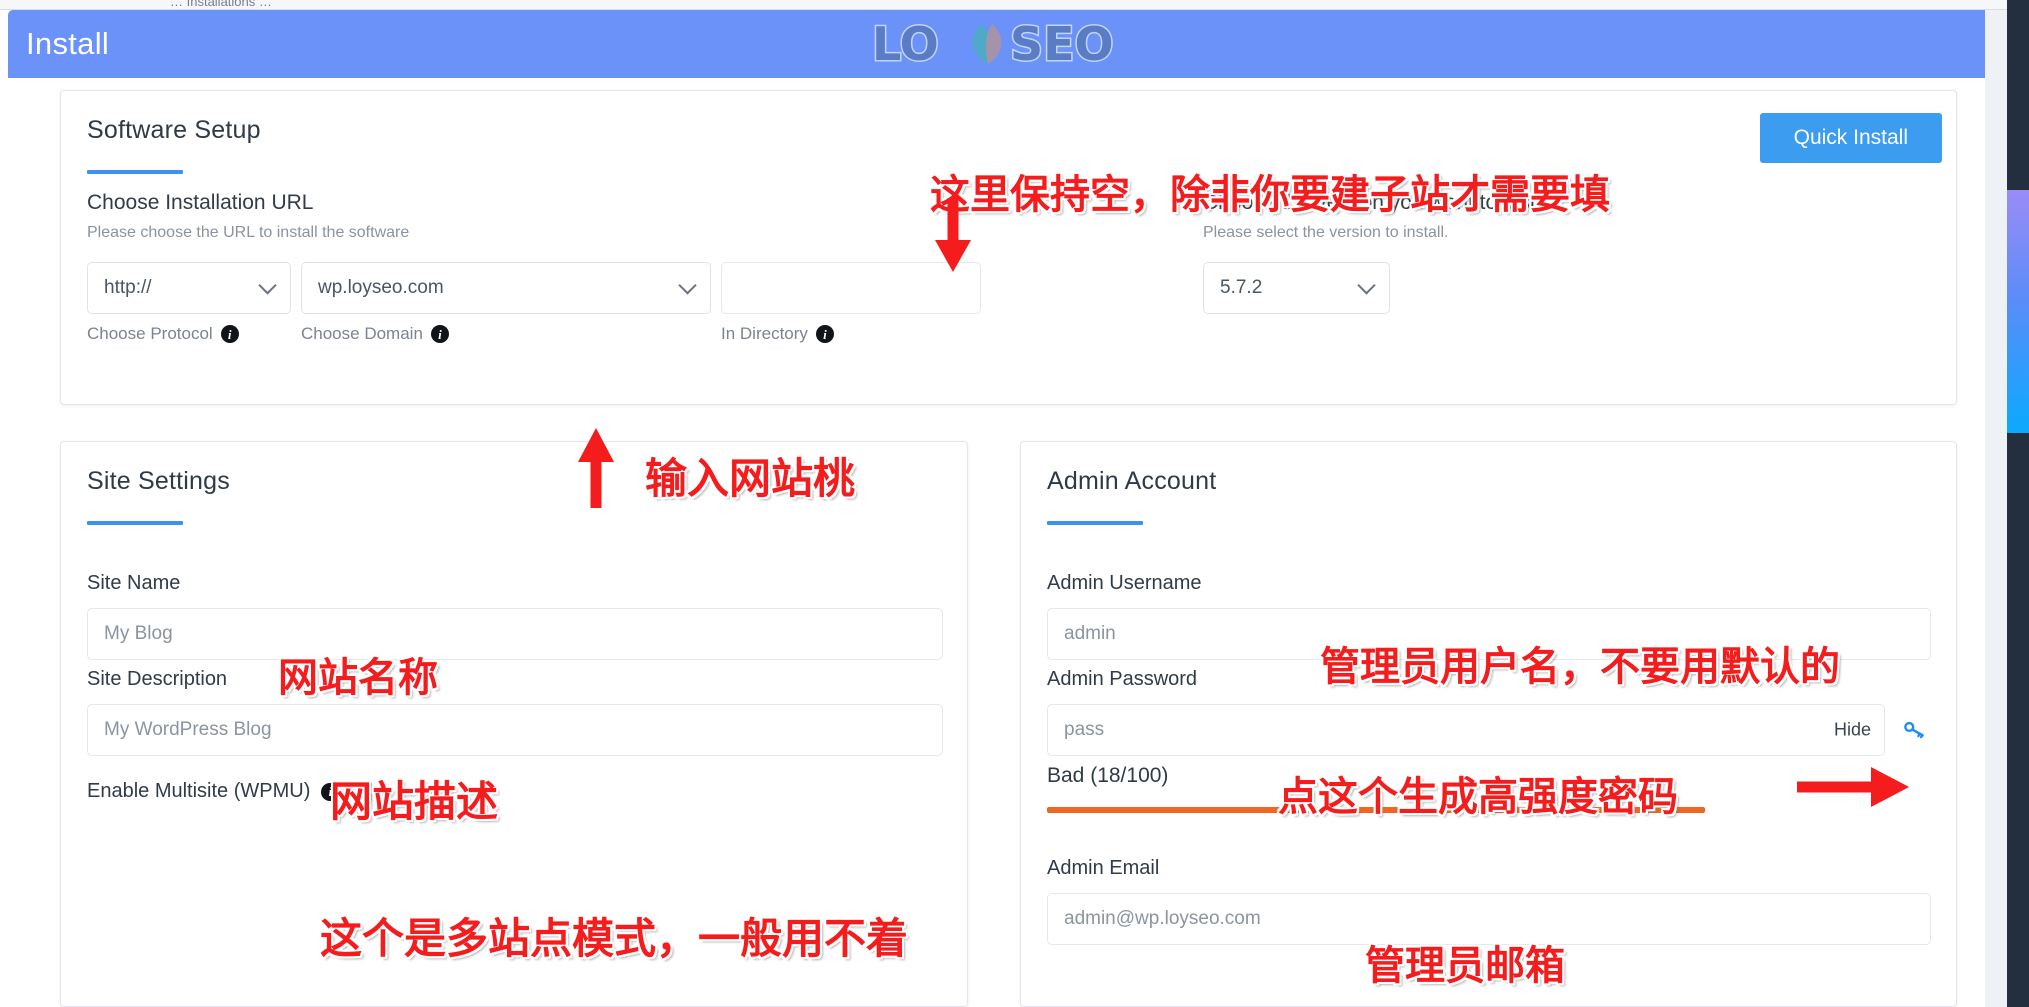 The width and height of the screenshot is (2029, 1007). What do you see at coordinates (189, 288) in the screenshot?
I see `protocol-select: http://` at bounding box center [189, 288].